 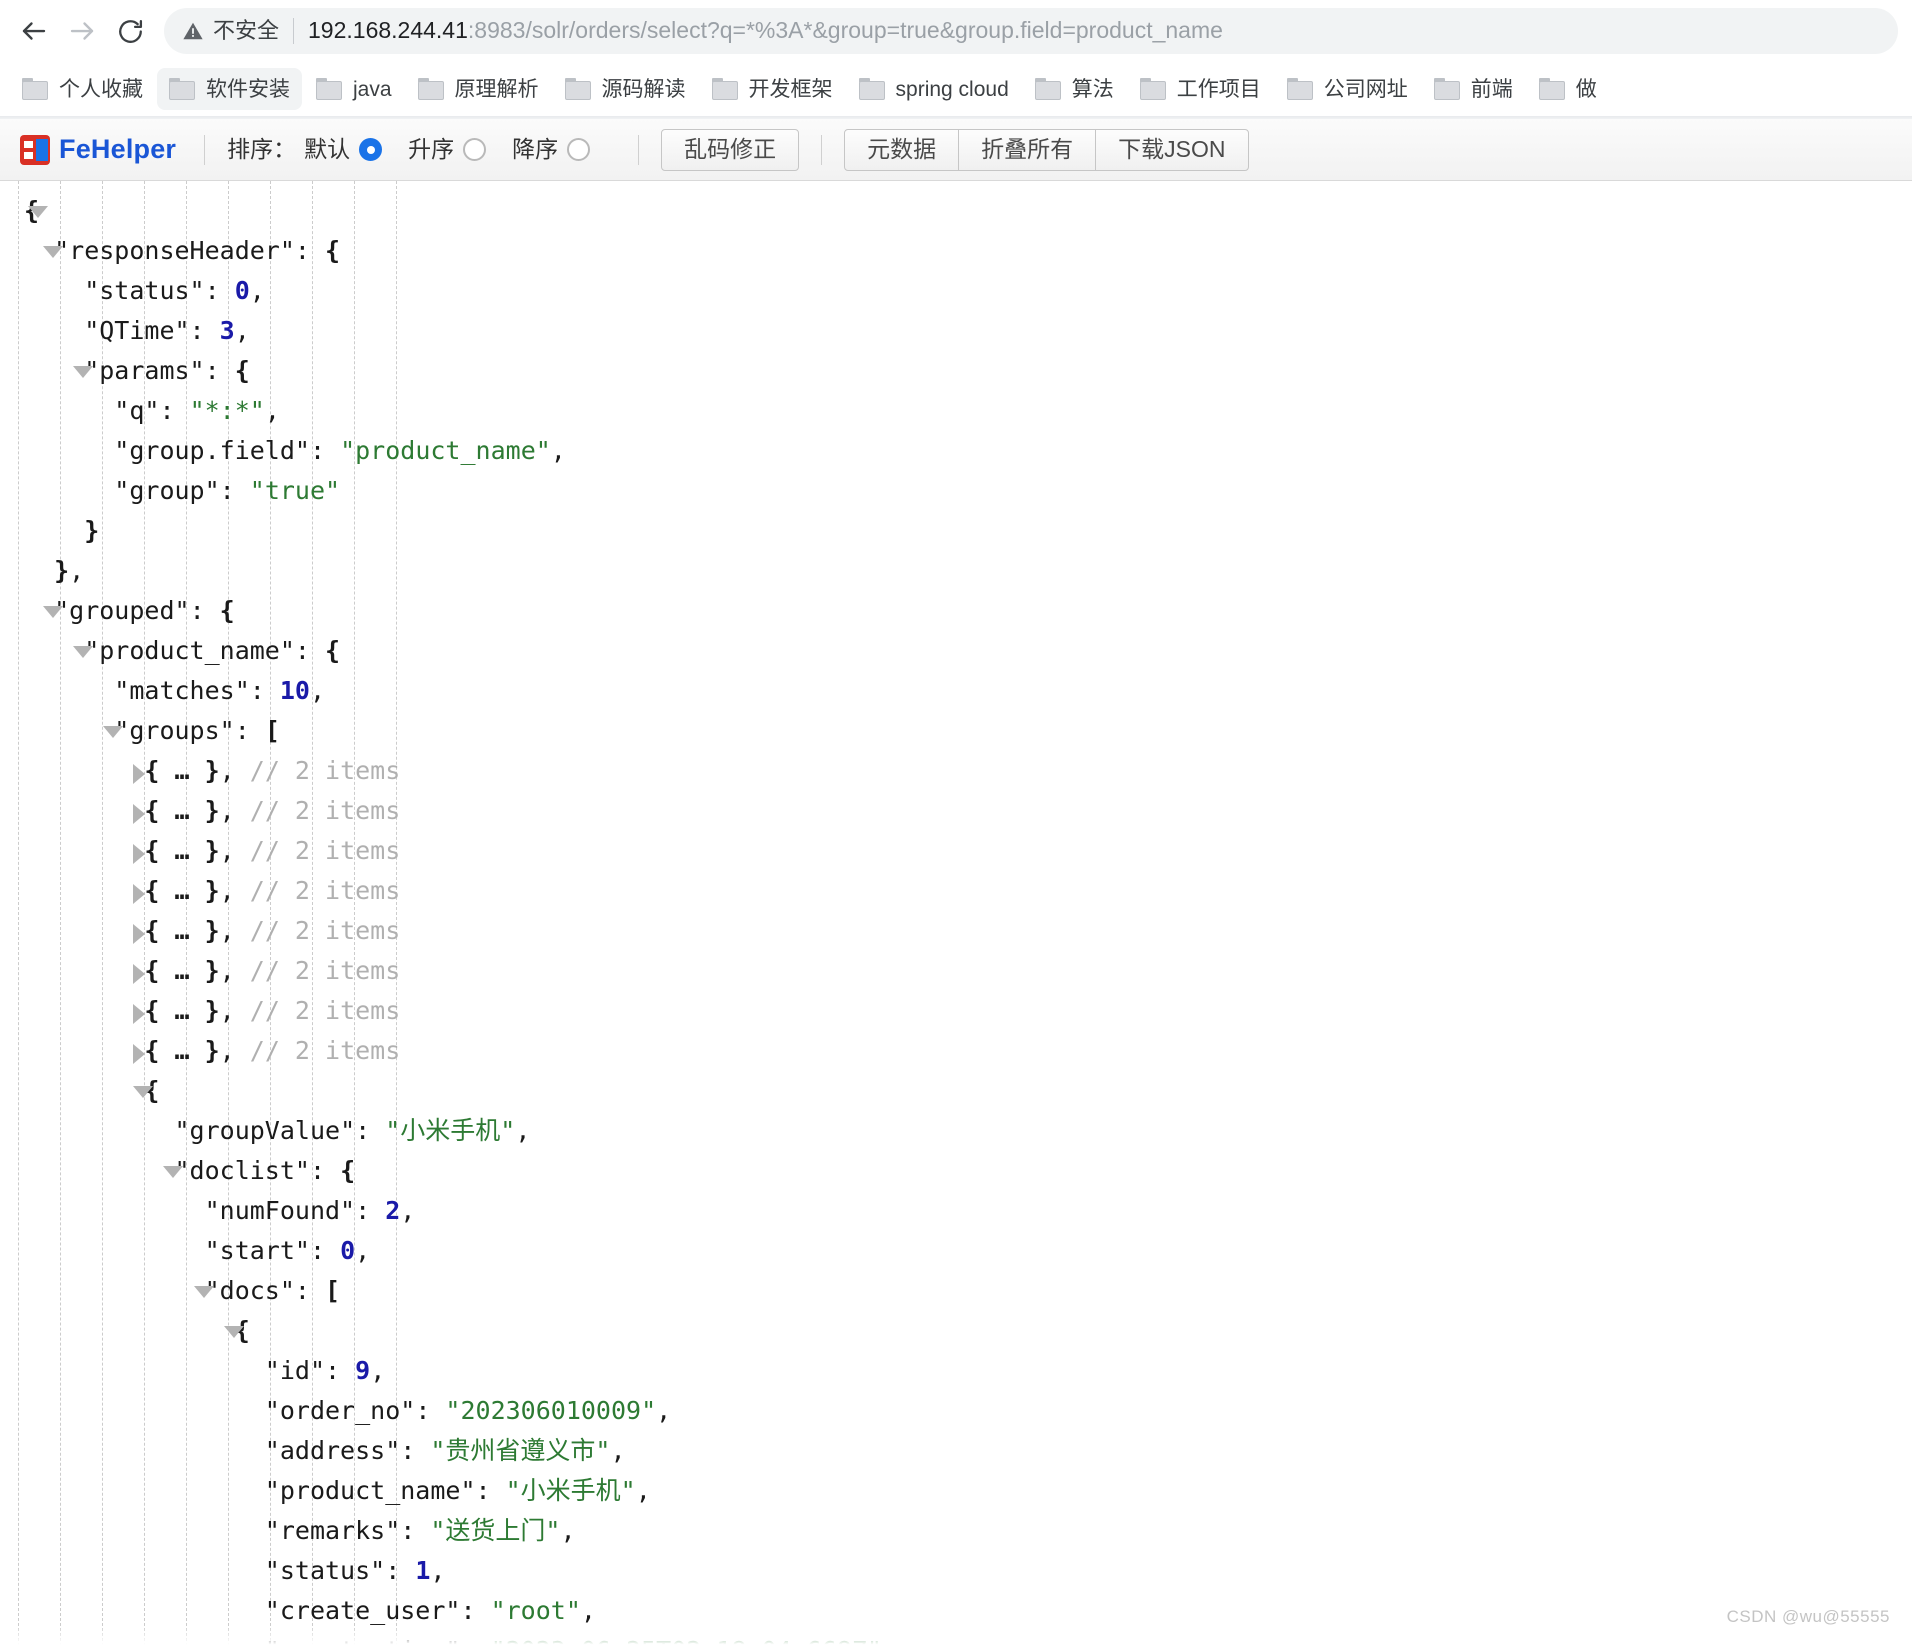 I want to click on bookmark-item: 公司网址, so click(x=1347, y=89).